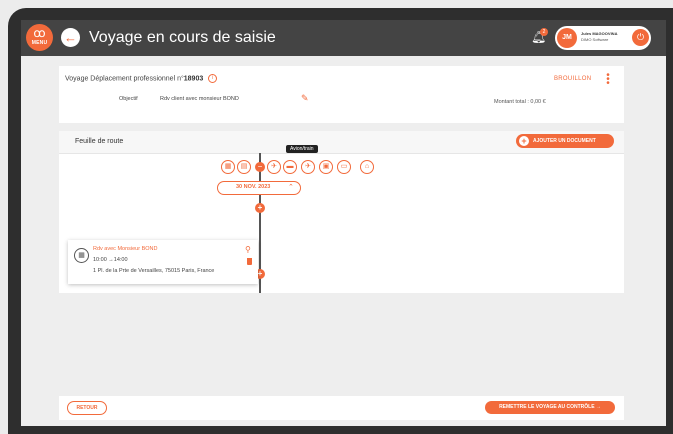 This screenshot has height=434, width=673. Describe the element at coordinates (341, 408) in the screenshot. I see `footer-bar: RETOUR REMETTRE LE VOYAGE AU CONTRÔLE →` at that location.